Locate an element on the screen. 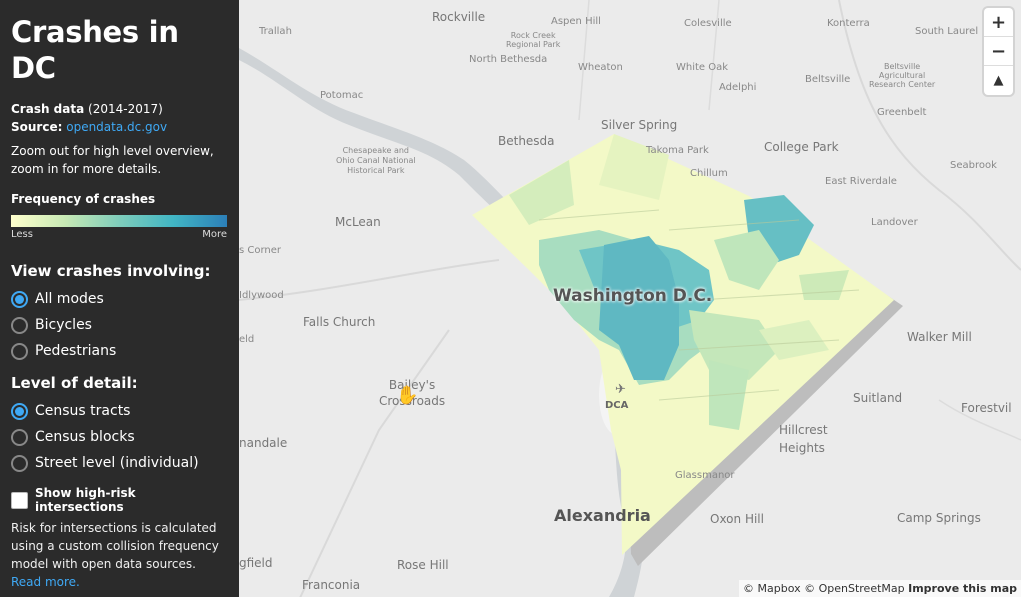  detail-title: Level of detail: is located at coordinates (74, 383).